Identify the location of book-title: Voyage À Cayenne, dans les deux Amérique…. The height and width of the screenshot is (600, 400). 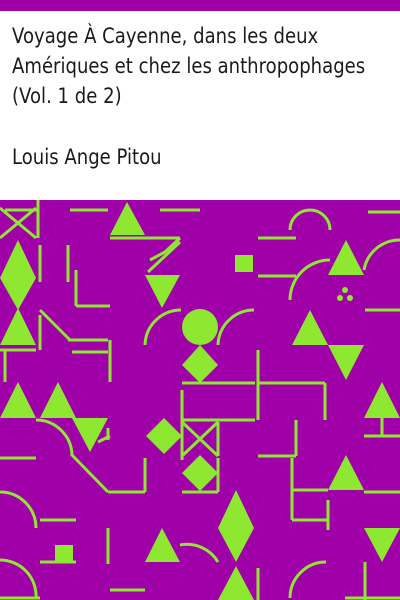
(189, 67).